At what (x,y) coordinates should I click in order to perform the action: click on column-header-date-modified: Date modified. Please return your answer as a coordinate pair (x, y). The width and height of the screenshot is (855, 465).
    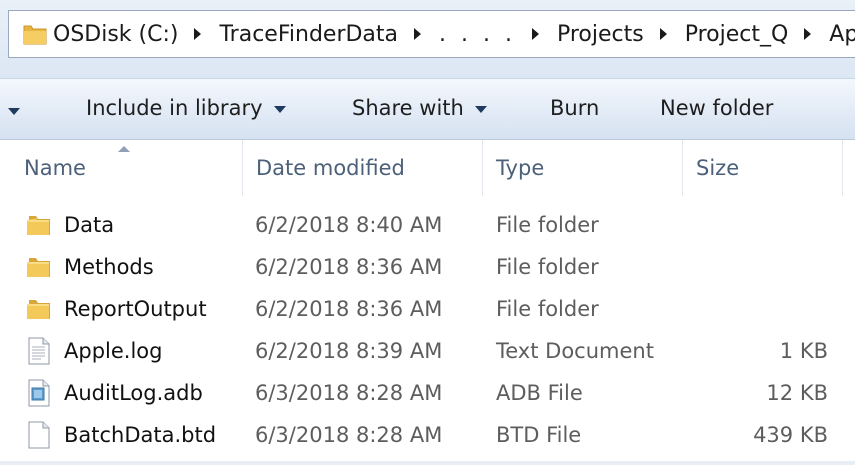
    Looking at the image, I should click on (363, 168).